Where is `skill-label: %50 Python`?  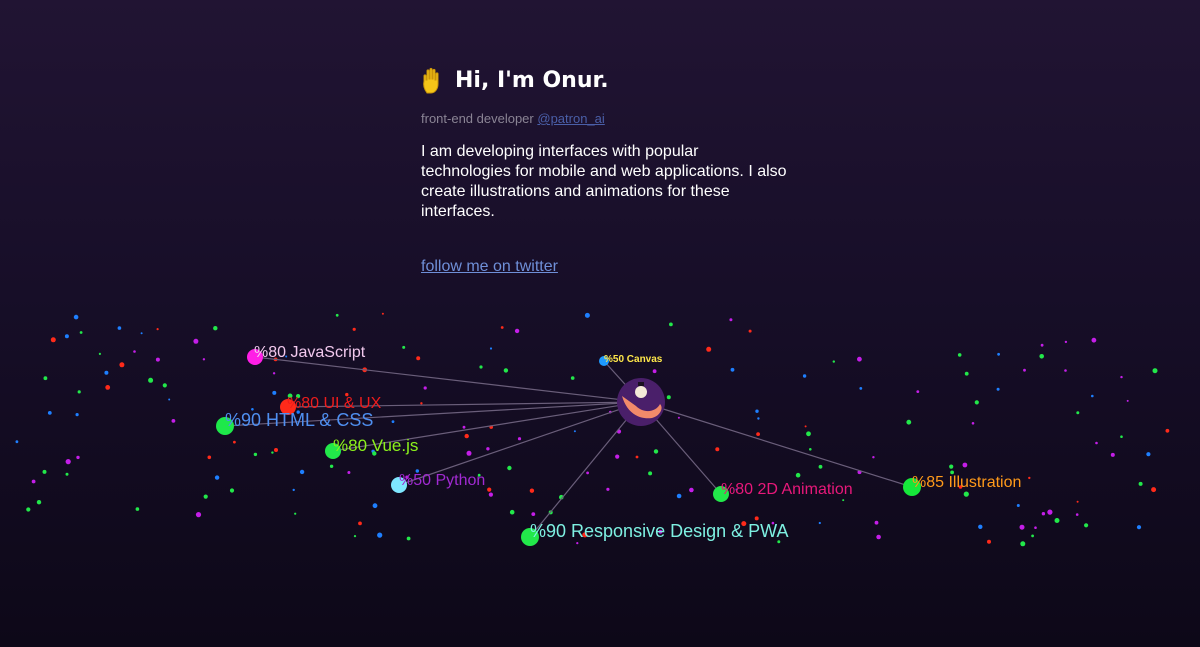
skill-label: %50 Python is located at coordinates (442, 480).